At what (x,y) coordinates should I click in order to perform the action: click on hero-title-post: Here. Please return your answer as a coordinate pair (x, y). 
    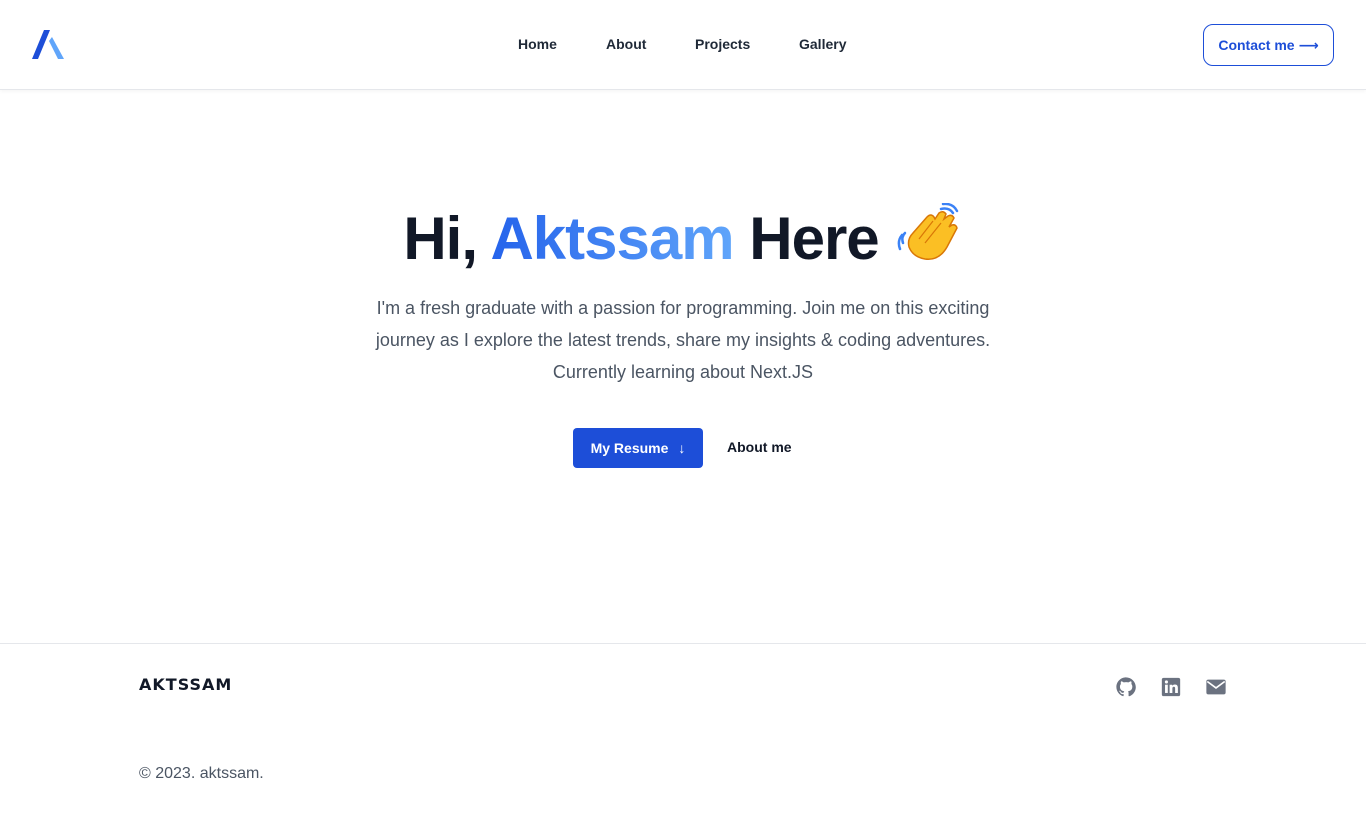
    Looking at the image, I should click on (806, 238).